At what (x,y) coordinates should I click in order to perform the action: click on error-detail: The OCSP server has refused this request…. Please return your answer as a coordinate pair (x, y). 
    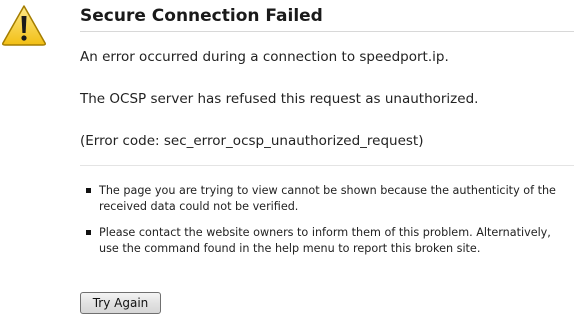
    Looking at the image, I should click on (279, 99).